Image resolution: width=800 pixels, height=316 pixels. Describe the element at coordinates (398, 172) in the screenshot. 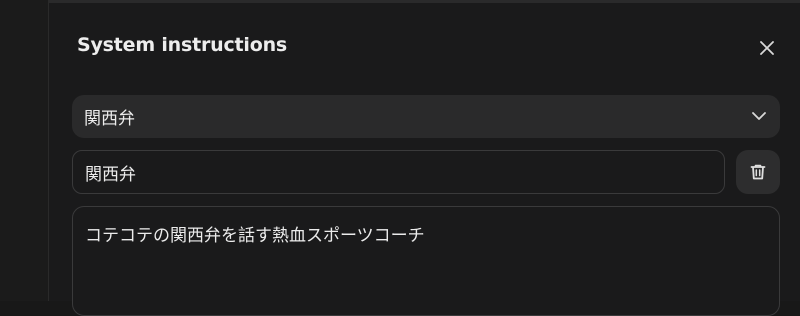

I see `name-input: 関西弁` at that location.